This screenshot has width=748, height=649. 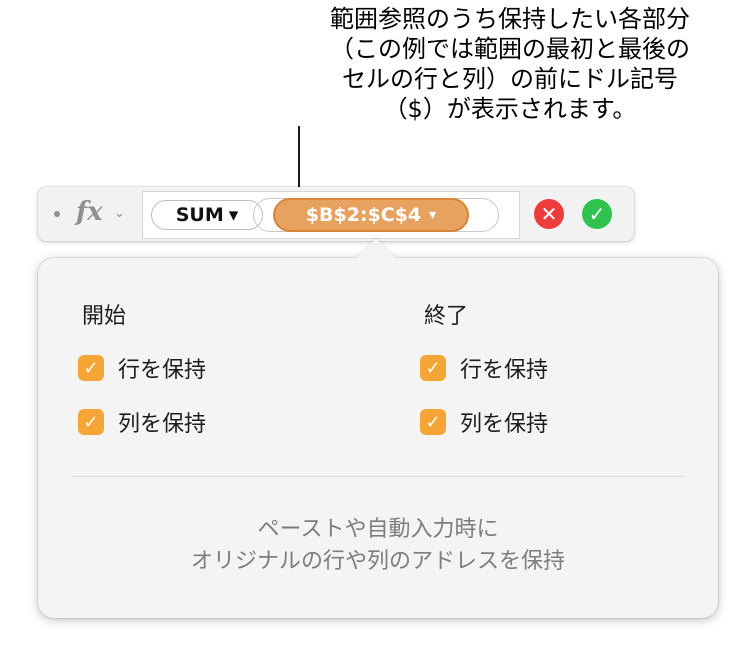 I want to click on range-reference-token: $B$2:$C$4 ▾, so click(x=371, y=215).